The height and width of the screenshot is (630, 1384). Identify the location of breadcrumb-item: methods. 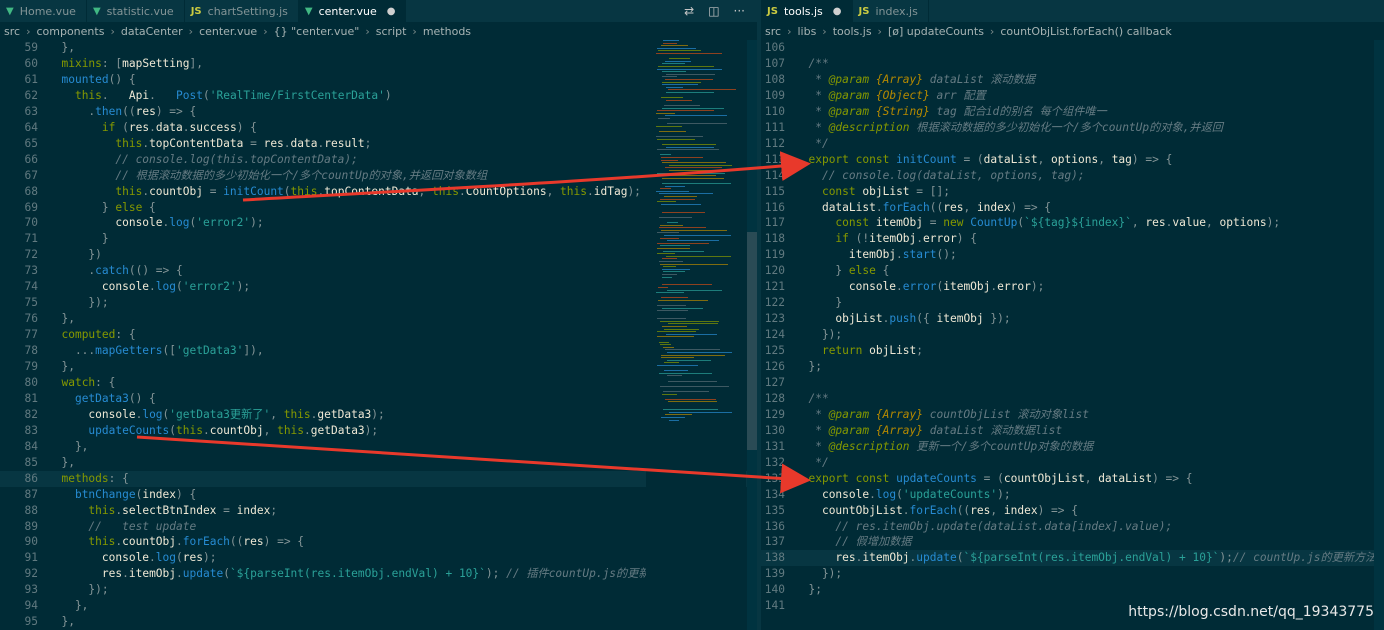
(447, 31).